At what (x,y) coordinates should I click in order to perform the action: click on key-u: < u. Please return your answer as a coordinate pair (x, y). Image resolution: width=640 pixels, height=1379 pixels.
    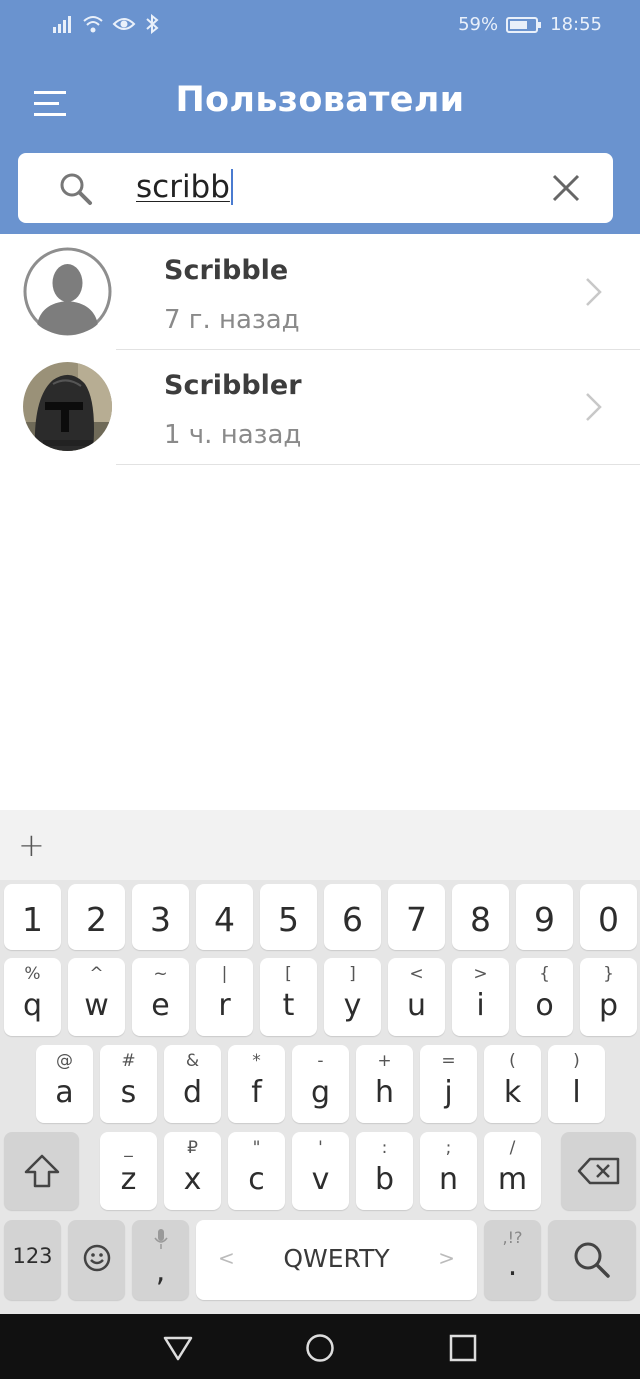
    Looking at the image, I should click on (416, 997).